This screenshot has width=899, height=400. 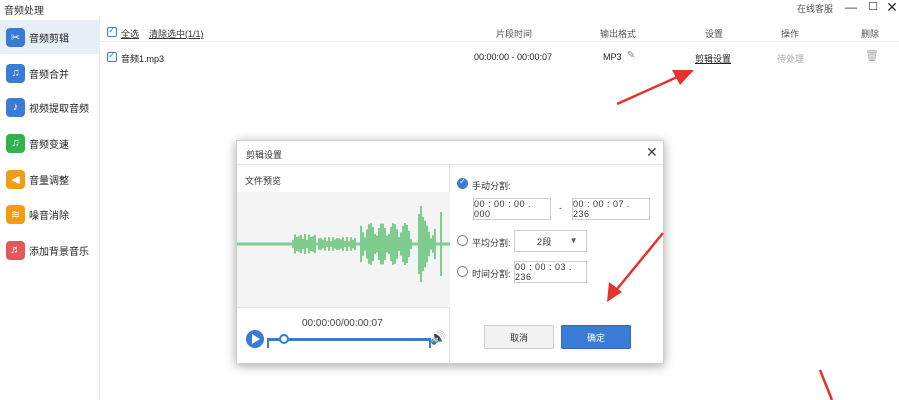 I want to click on sidebar-item-label: 音频合并, so click(x=49, y=75).